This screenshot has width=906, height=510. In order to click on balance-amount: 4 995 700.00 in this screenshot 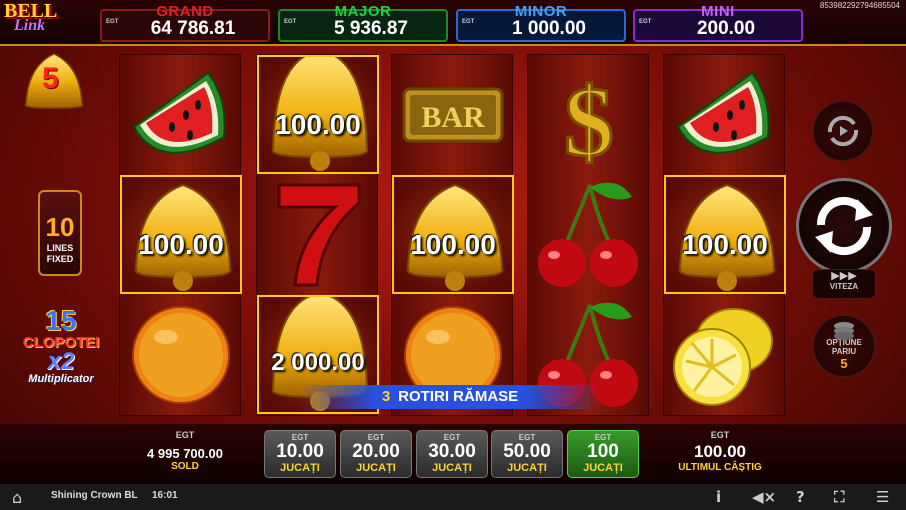, I will do `click(185, 453)`.